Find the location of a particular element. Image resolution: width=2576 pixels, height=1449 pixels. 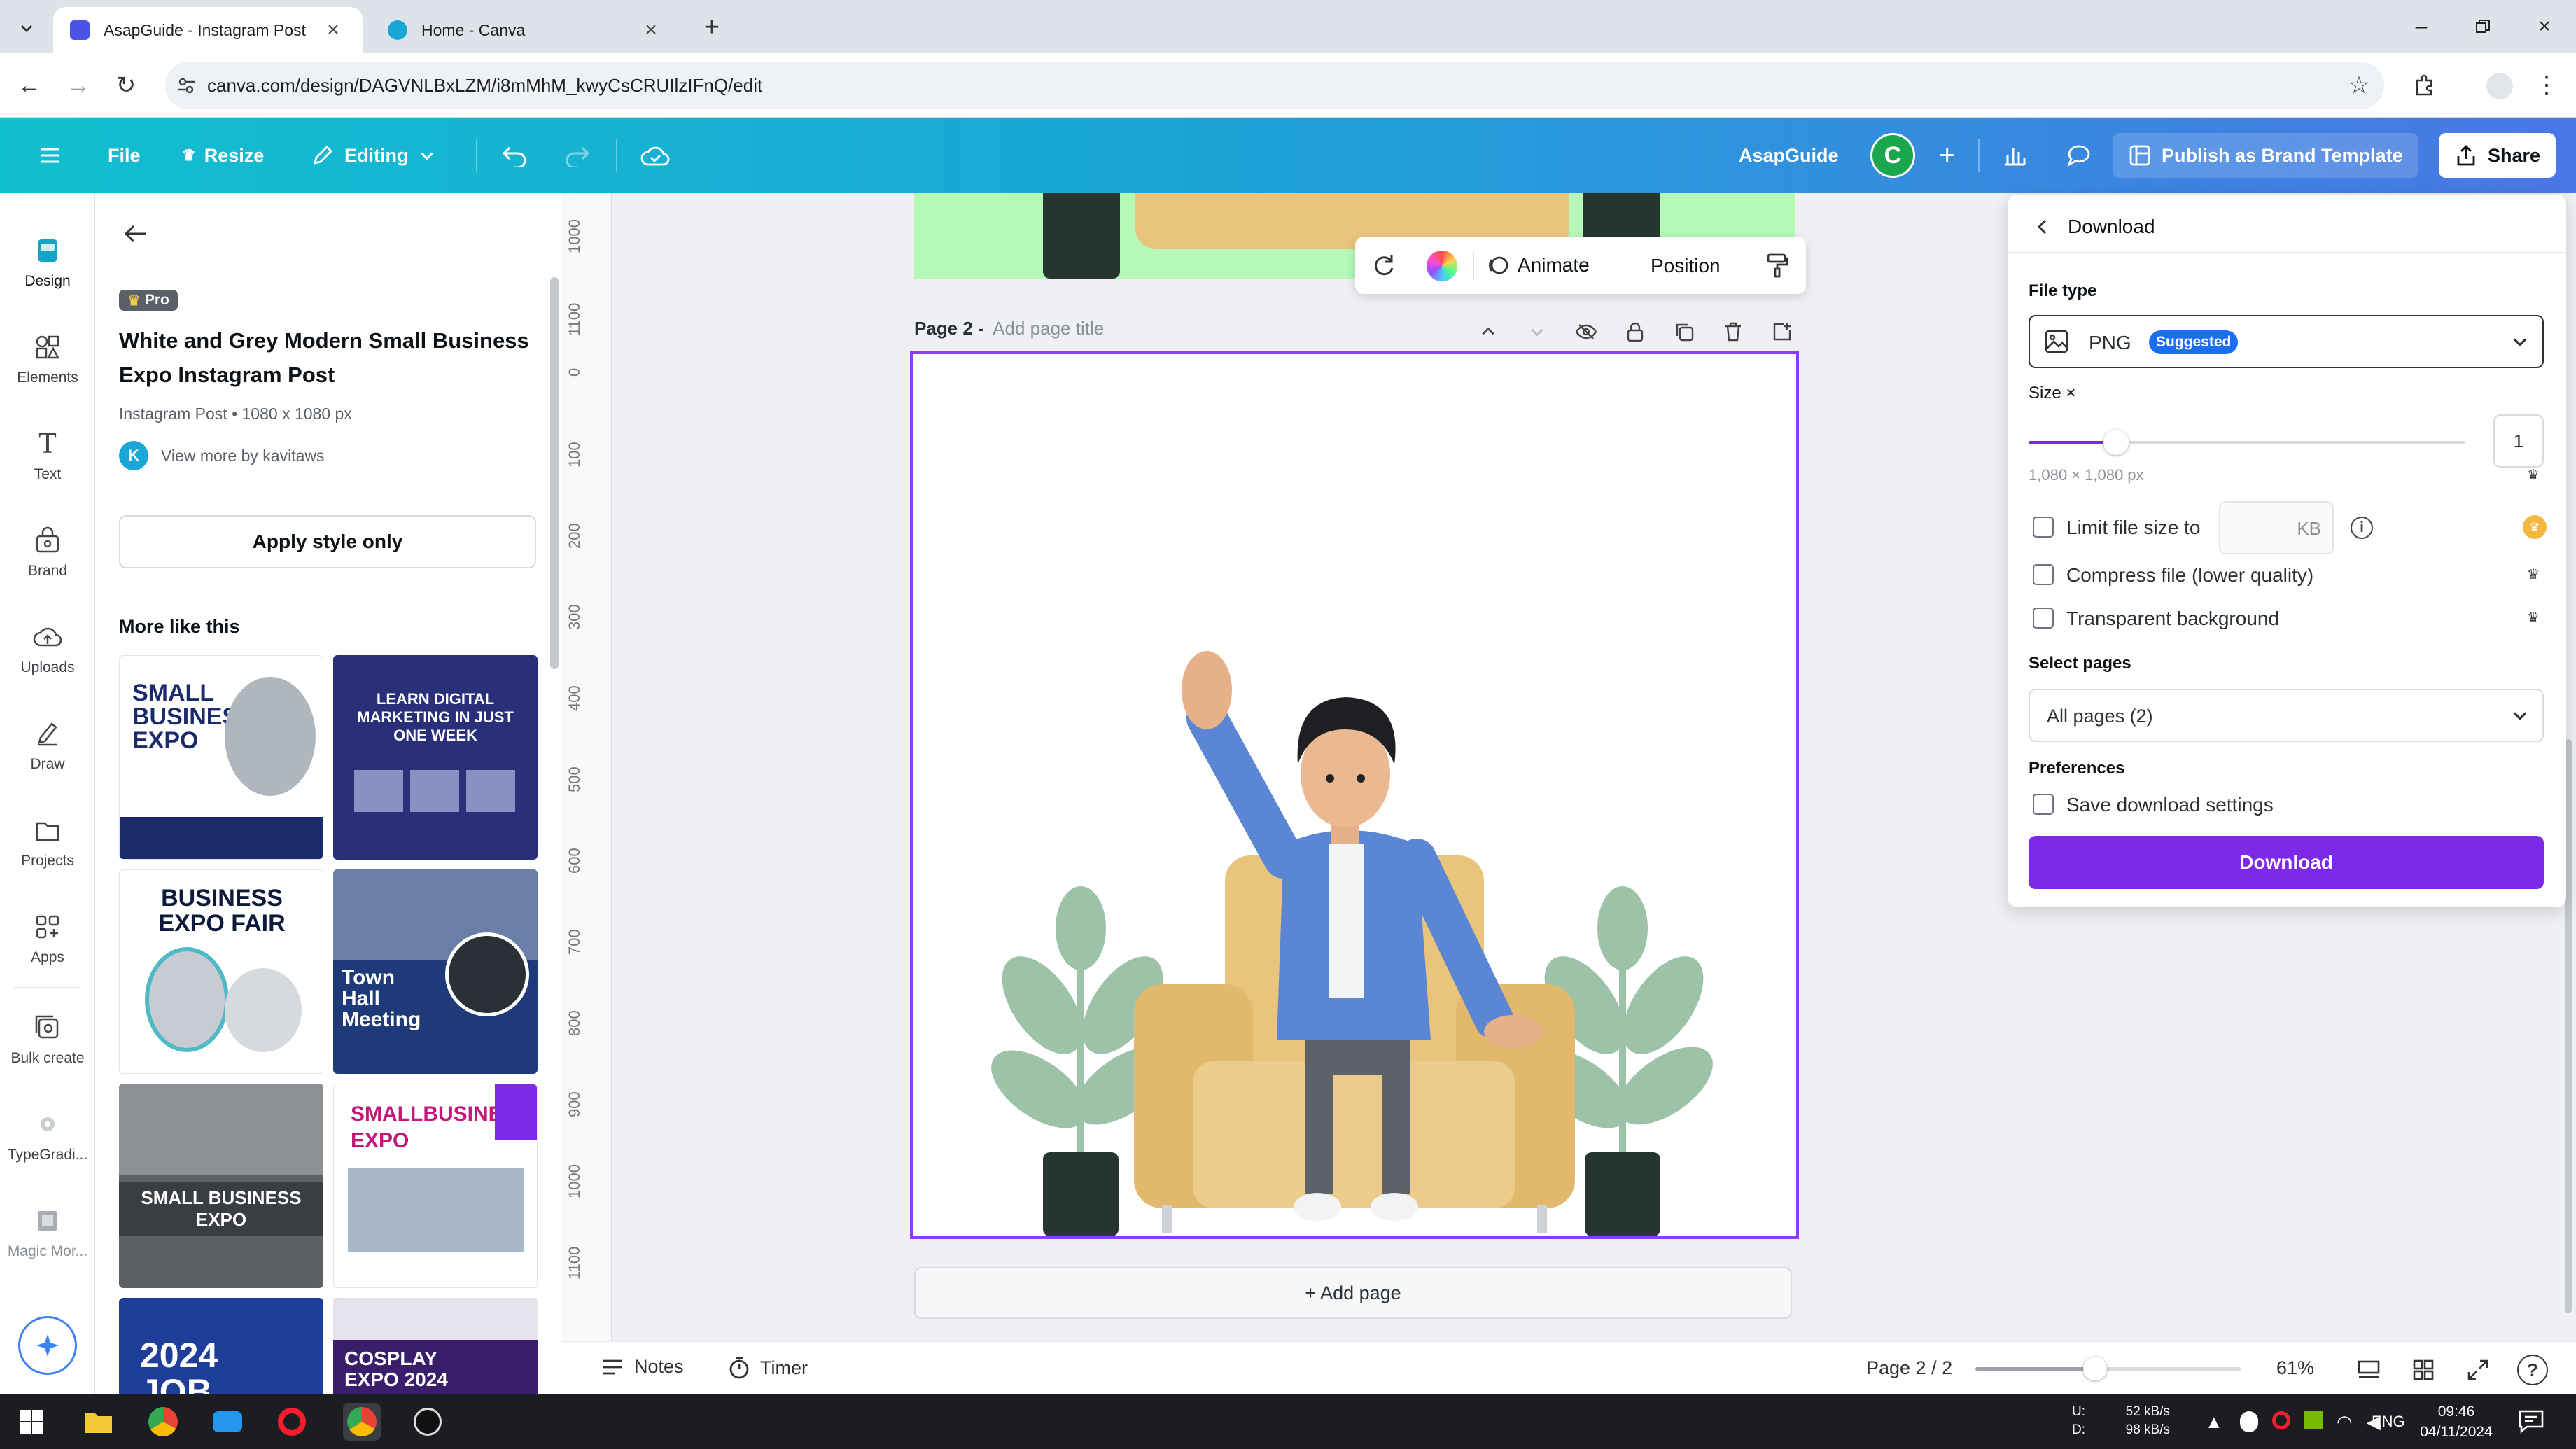

hide-page-icon is located at coordinates (1586, 332).